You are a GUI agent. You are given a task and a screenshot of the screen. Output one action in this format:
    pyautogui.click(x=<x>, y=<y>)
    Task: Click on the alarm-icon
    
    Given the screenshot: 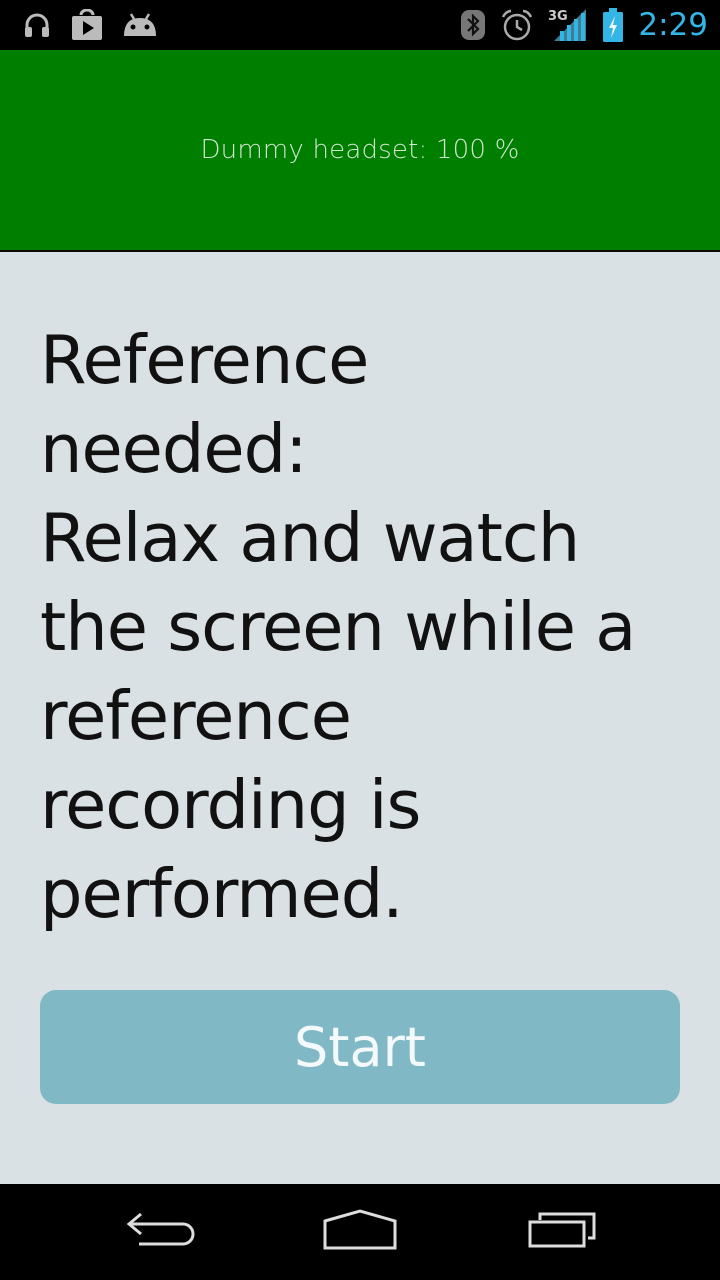 What is the action you would take?
    pyautogui.click(x=517, y=25)
    